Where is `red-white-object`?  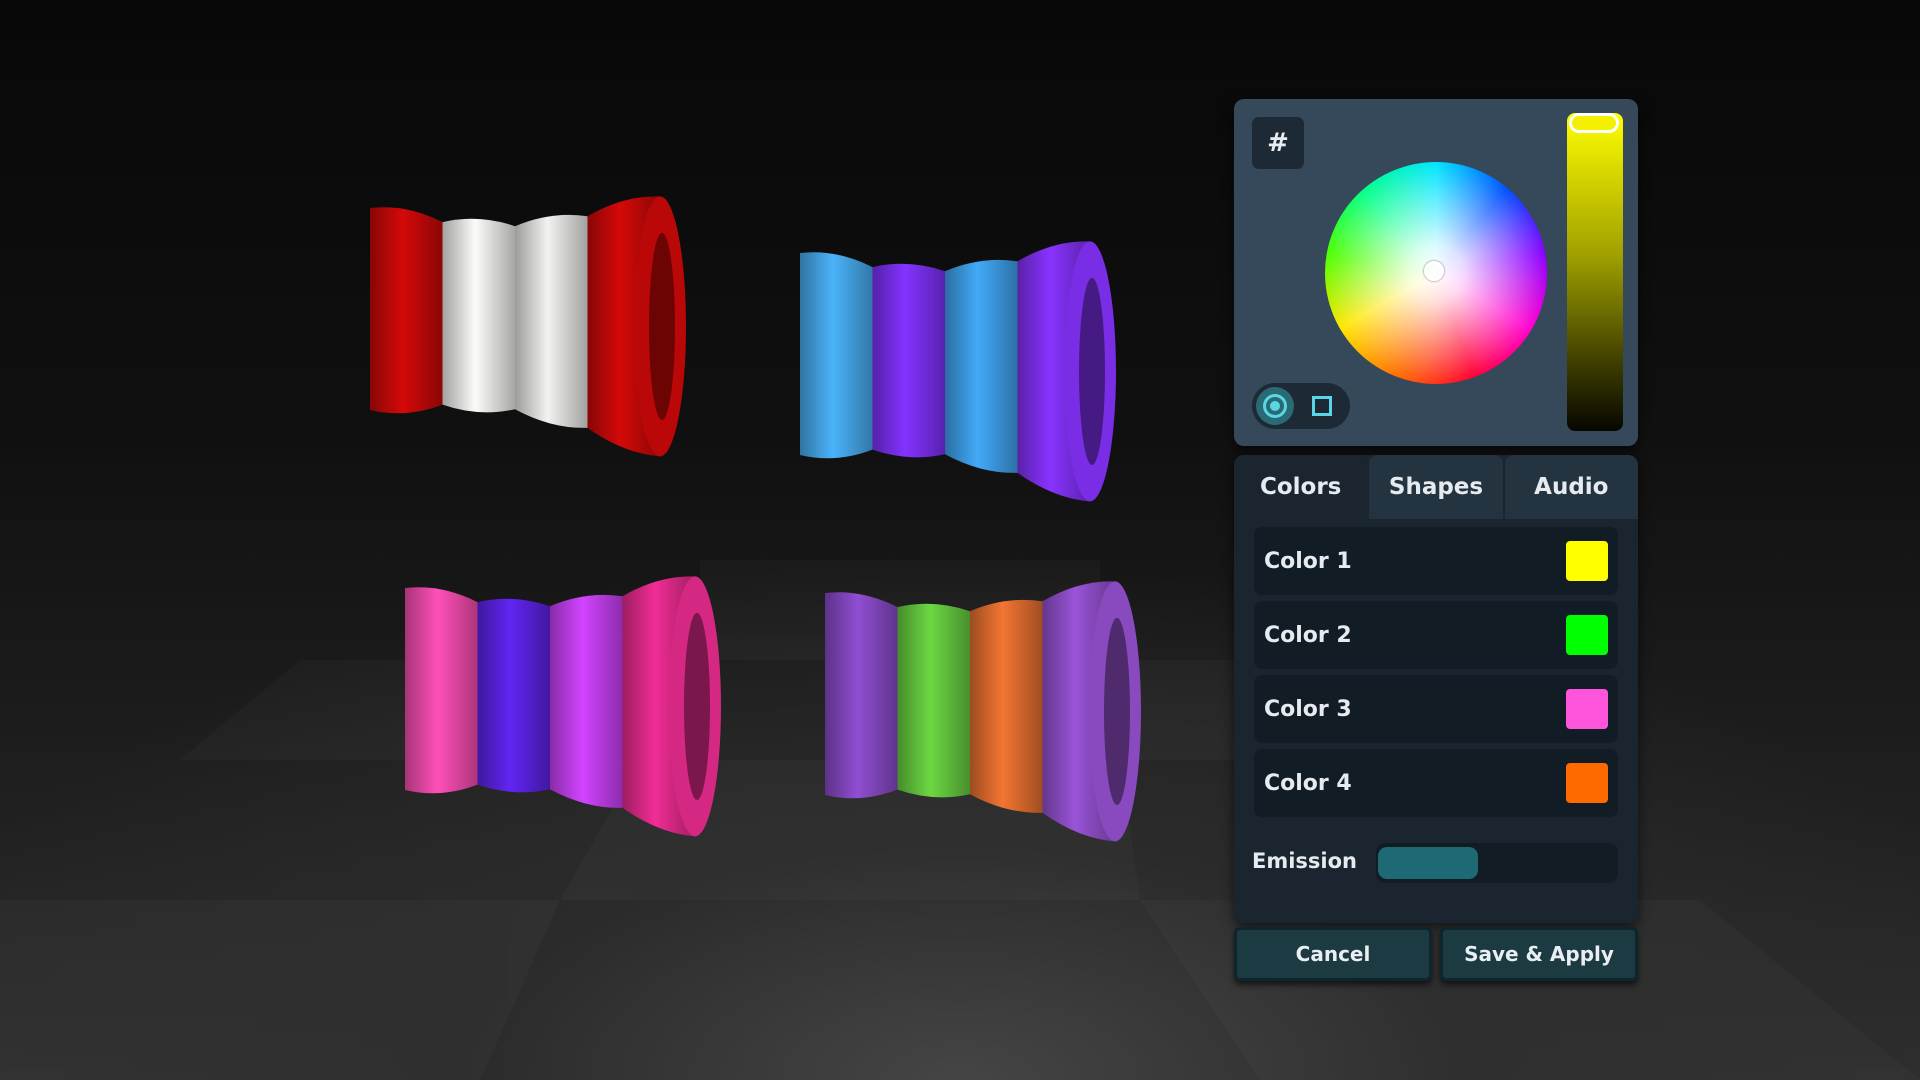
red-white-object is located at coordinates (530, 340).